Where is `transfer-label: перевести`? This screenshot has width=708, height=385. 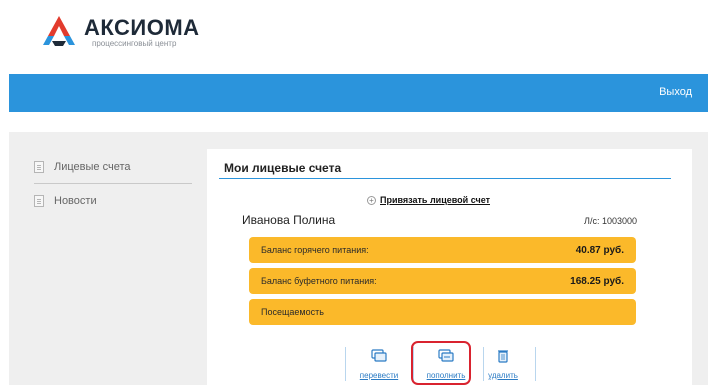 transfer-label: перевести is located at coordinates (379, 375).